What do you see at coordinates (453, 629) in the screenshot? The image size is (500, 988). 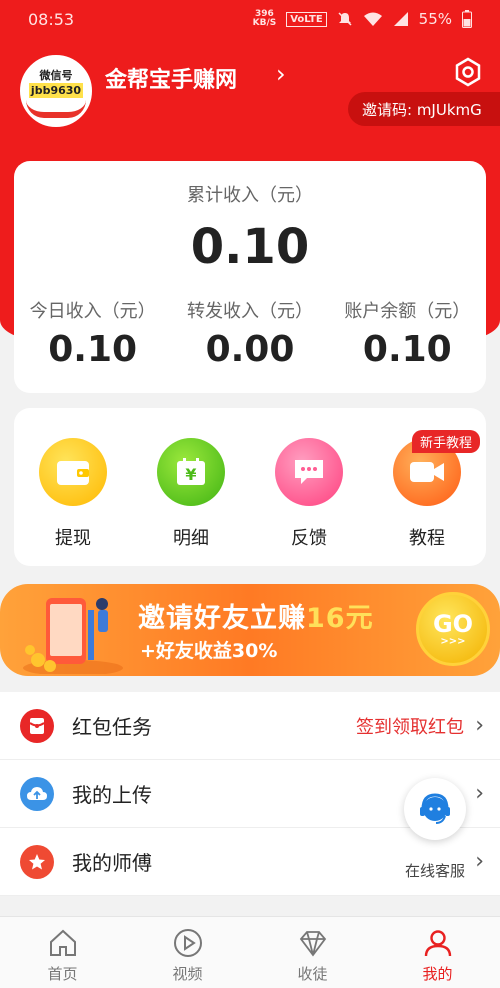 I see `go-button: GO >>>` at bounding box center [453, 629].